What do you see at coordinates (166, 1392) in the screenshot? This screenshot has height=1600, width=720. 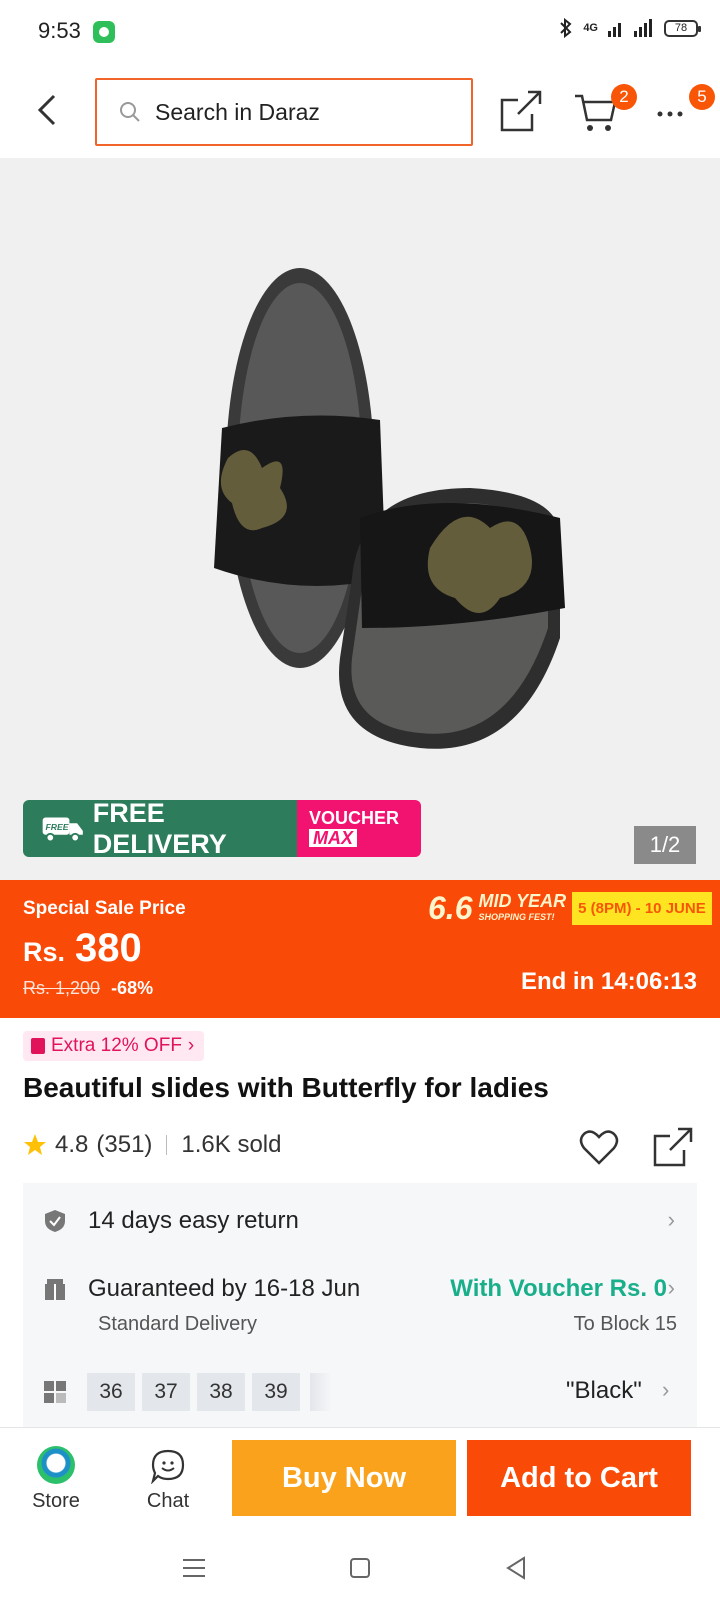 I see `size-option: 37` at bounding box center [166, 1392].